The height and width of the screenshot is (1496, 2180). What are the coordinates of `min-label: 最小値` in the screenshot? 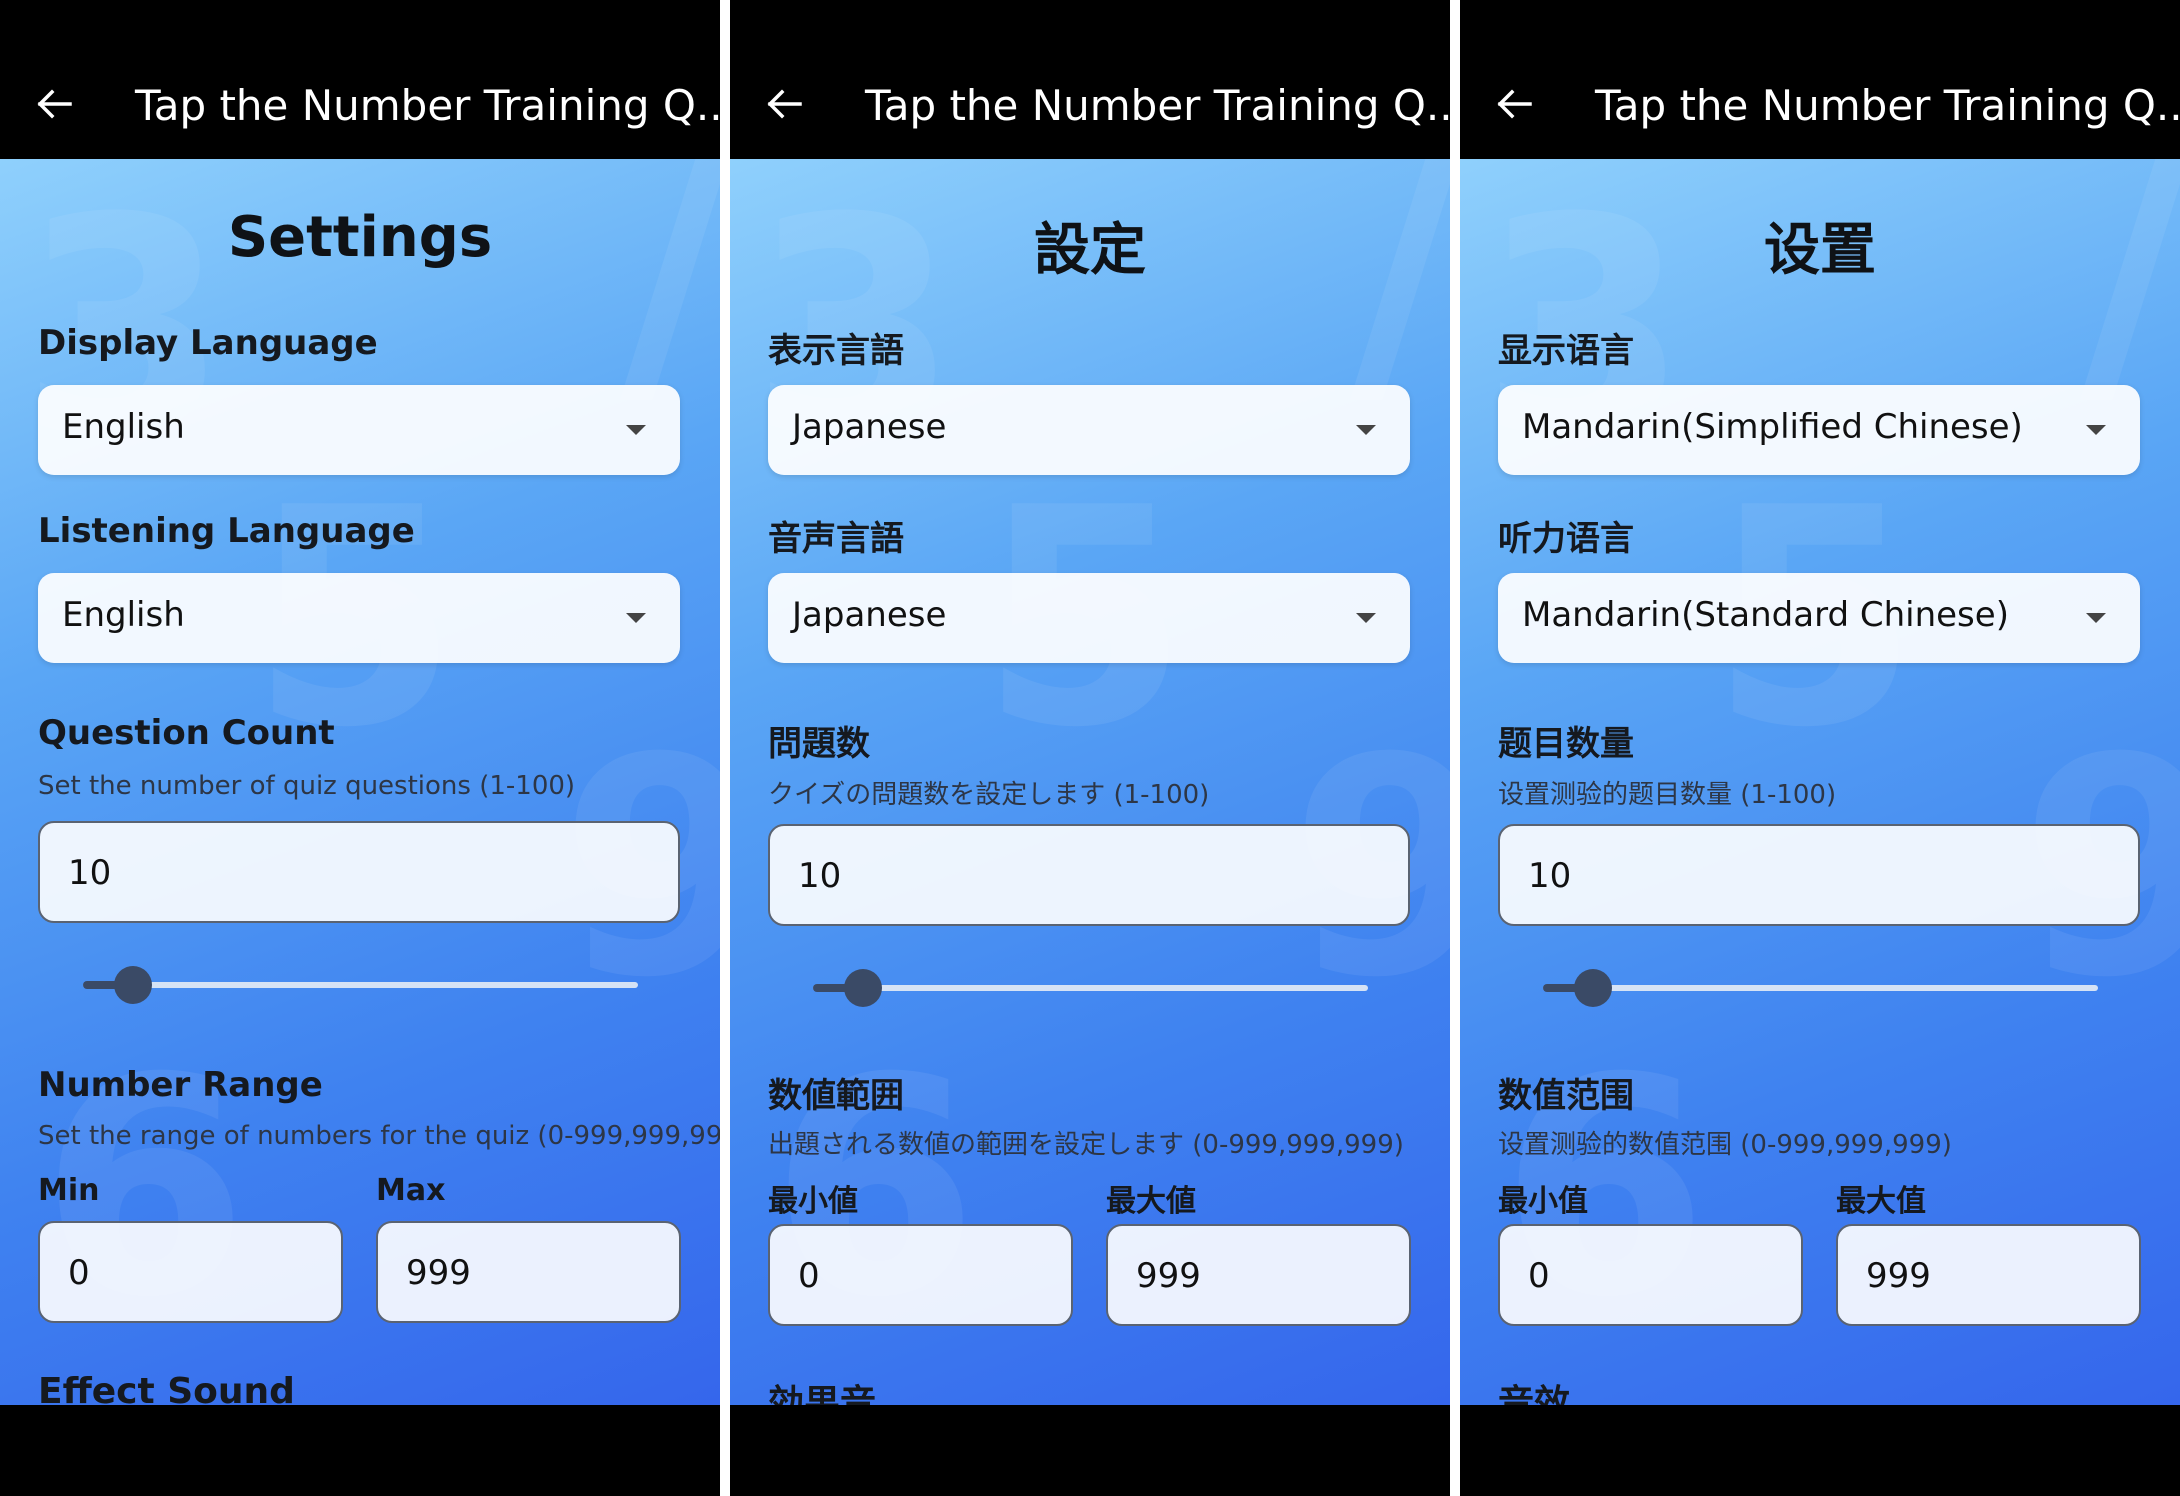 It's located at (813, 1201).